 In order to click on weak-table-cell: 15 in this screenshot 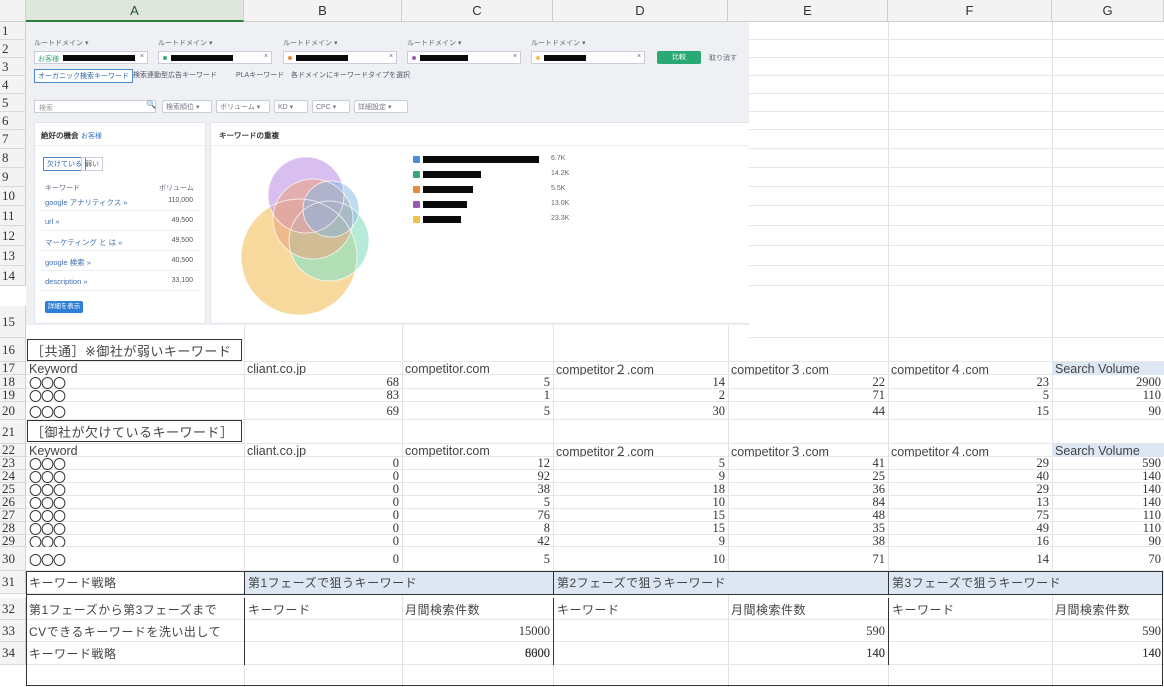, I will do `click(970, 411)`.